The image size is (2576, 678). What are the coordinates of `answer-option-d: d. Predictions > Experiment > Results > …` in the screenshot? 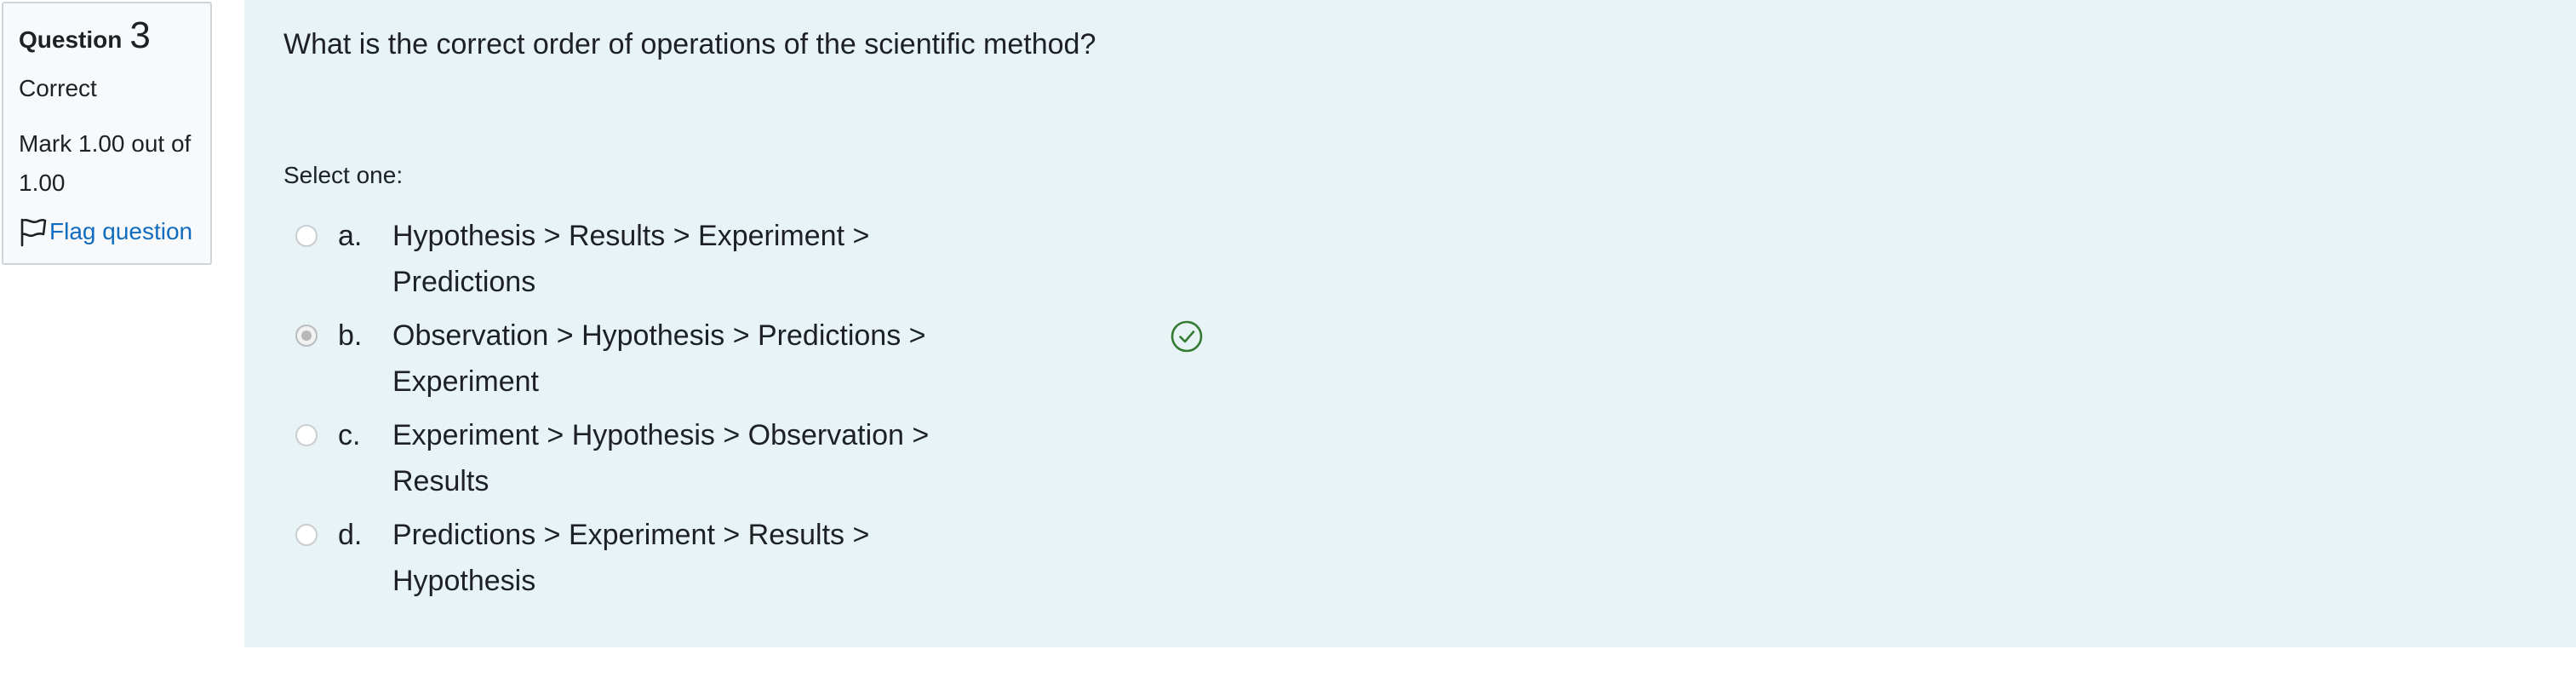 It's located at (772, 562).